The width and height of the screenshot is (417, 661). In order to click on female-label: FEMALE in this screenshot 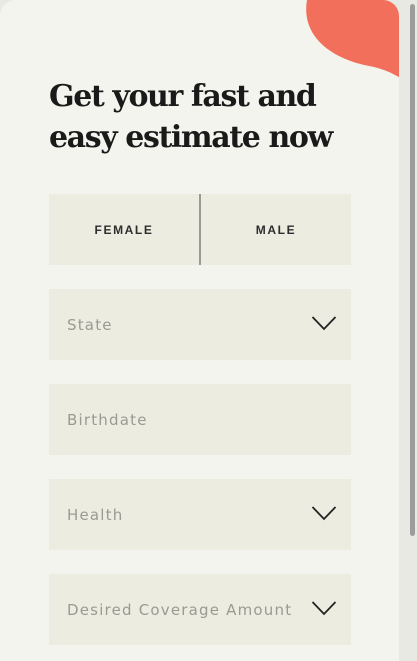, I will do `click(124, 229)`.